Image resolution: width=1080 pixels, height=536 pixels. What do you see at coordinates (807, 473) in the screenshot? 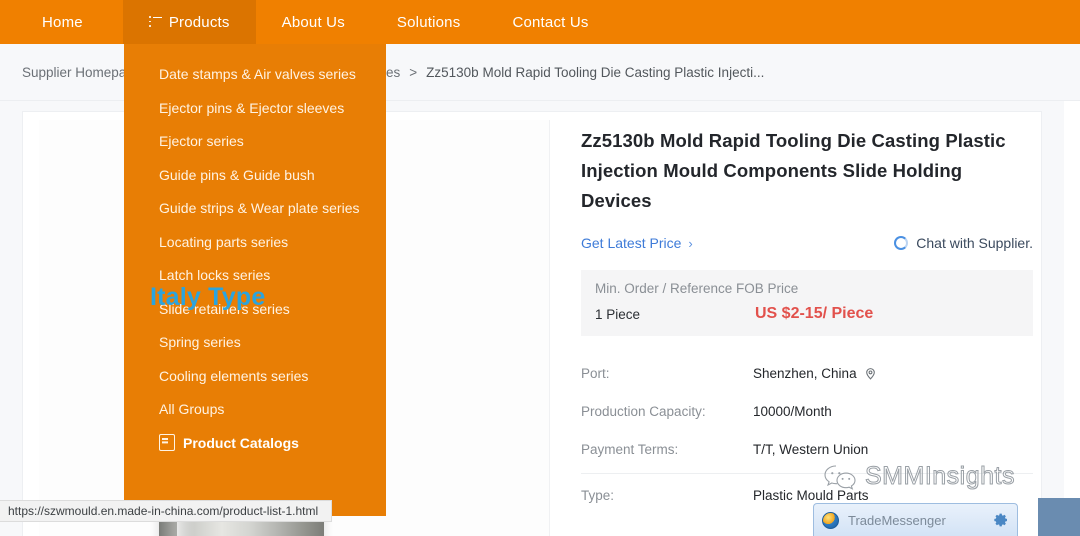
I see `spec-divider` at bounding box center [807, 473].